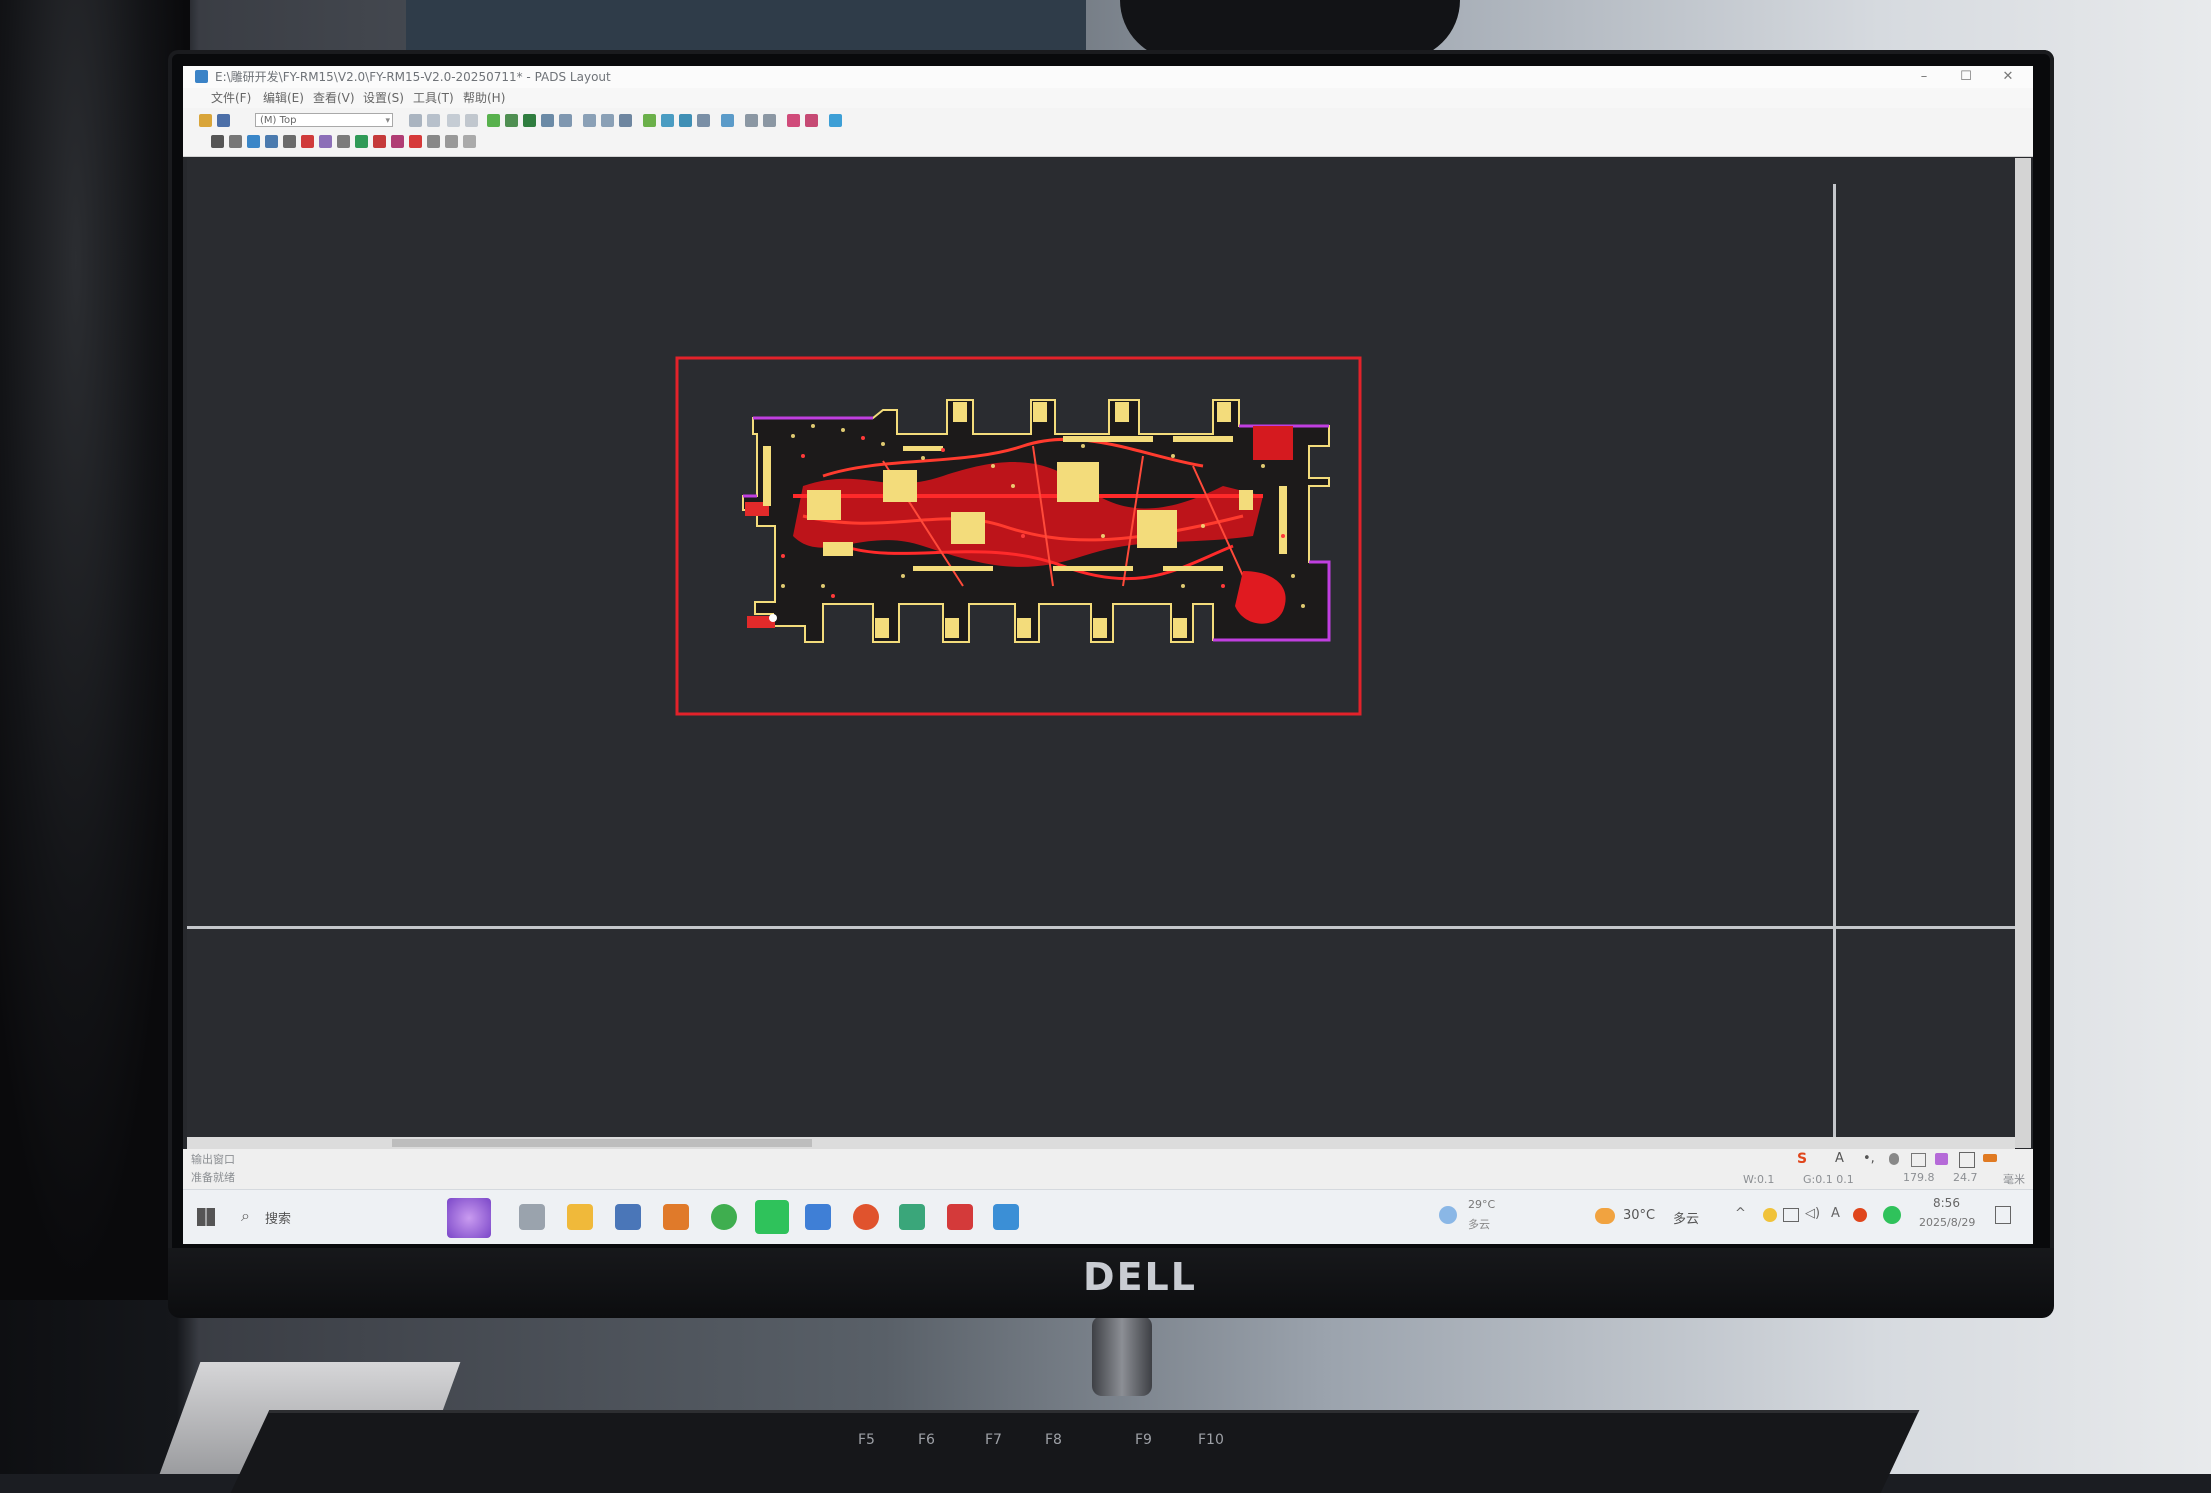 This screenshot has width=2211, height=1493. I want to click on ime-voice-icon, so click(1894, 1159).